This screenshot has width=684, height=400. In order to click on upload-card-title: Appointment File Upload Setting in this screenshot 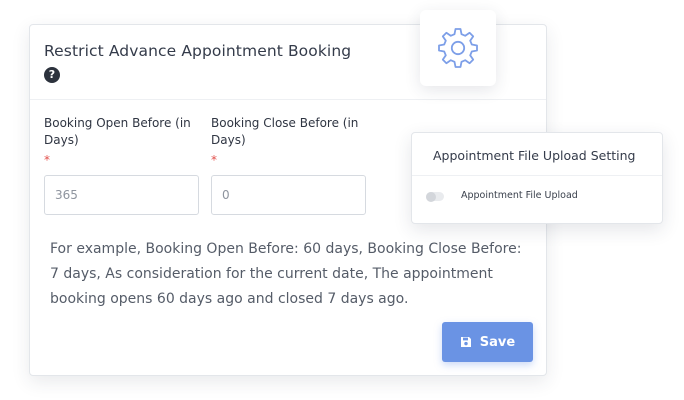, I will do `click(534, 155)`.